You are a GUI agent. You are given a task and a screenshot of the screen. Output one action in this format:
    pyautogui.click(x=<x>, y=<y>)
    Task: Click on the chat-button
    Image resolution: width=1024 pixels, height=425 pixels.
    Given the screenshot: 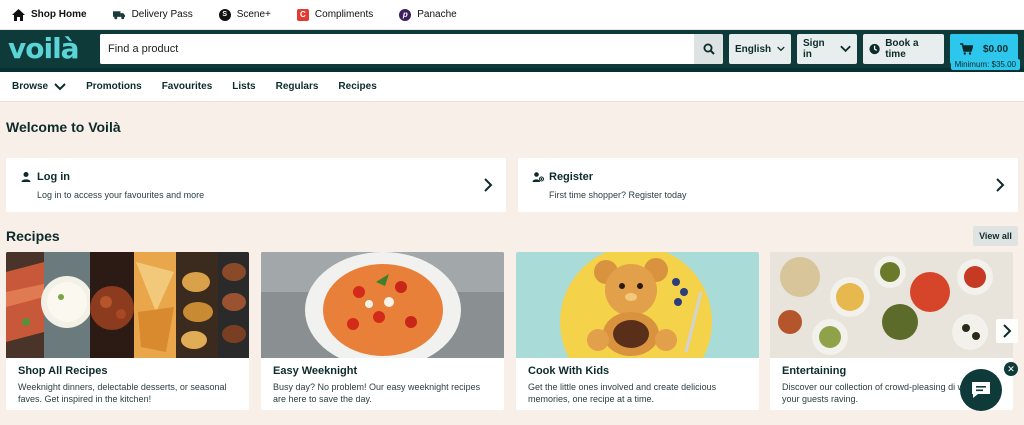 What is the action you would take?
    pyautogui.click(x=981, y=390)
    